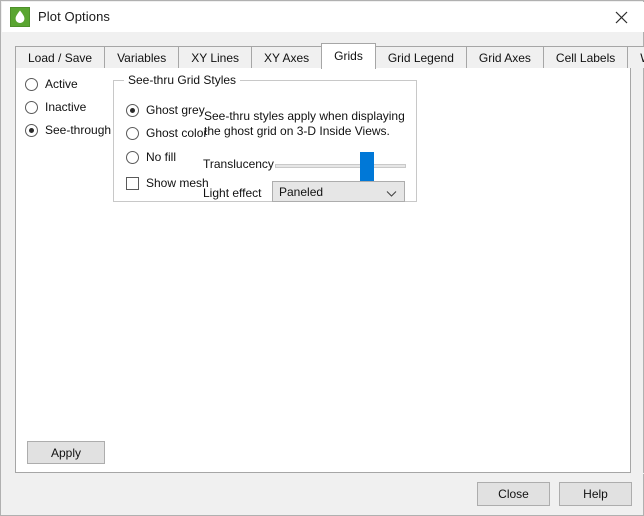 The image size is (644, 516). What do you see at coordinates (78, 130) in the screenshot?
I see `radio-see-through-label: See-through` at bounding box center [78, 130].